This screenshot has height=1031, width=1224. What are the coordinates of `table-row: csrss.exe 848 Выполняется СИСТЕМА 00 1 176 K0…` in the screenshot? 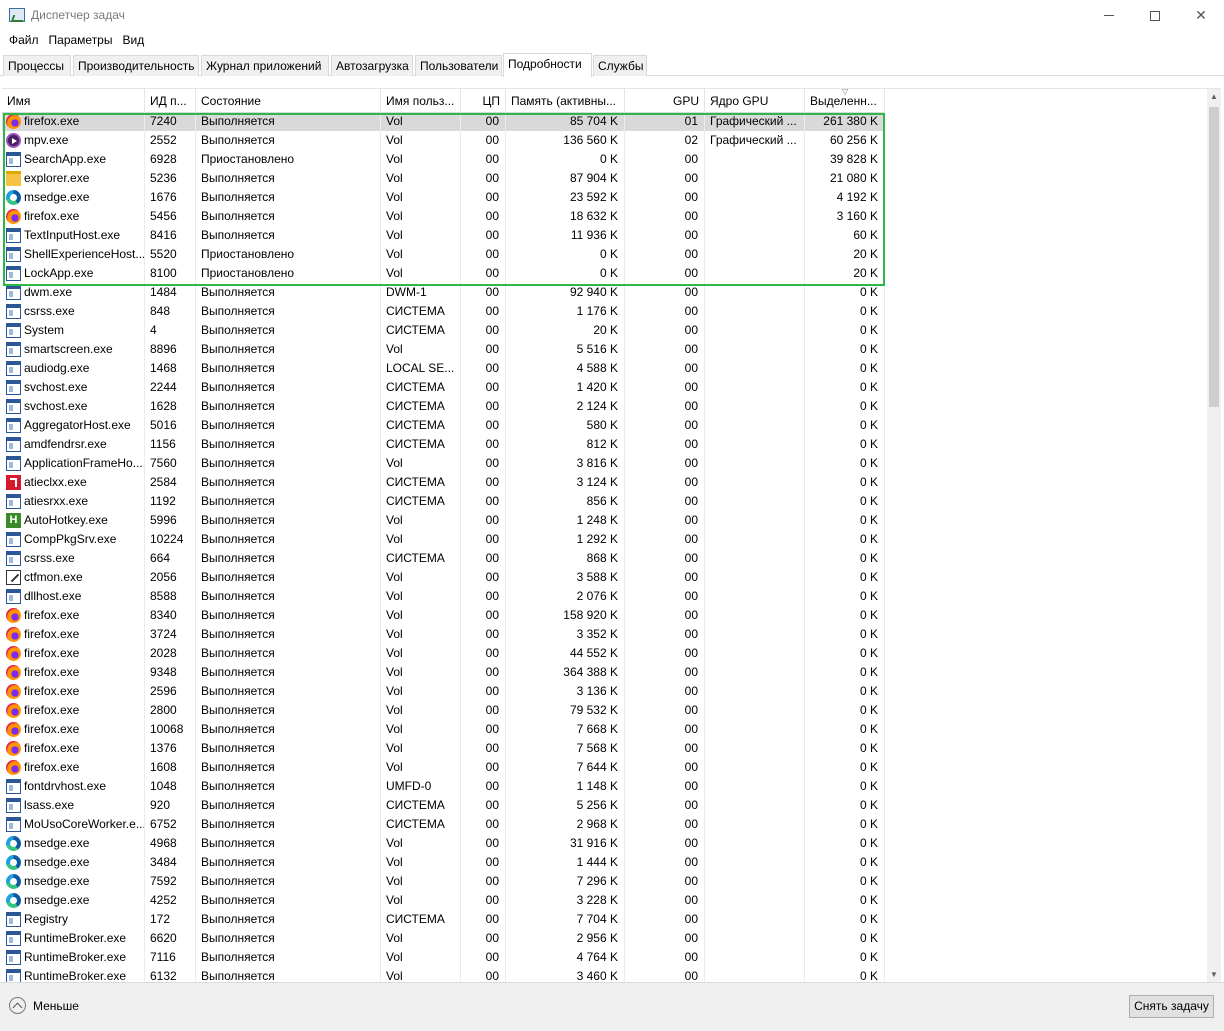 It's located at (443, 311).